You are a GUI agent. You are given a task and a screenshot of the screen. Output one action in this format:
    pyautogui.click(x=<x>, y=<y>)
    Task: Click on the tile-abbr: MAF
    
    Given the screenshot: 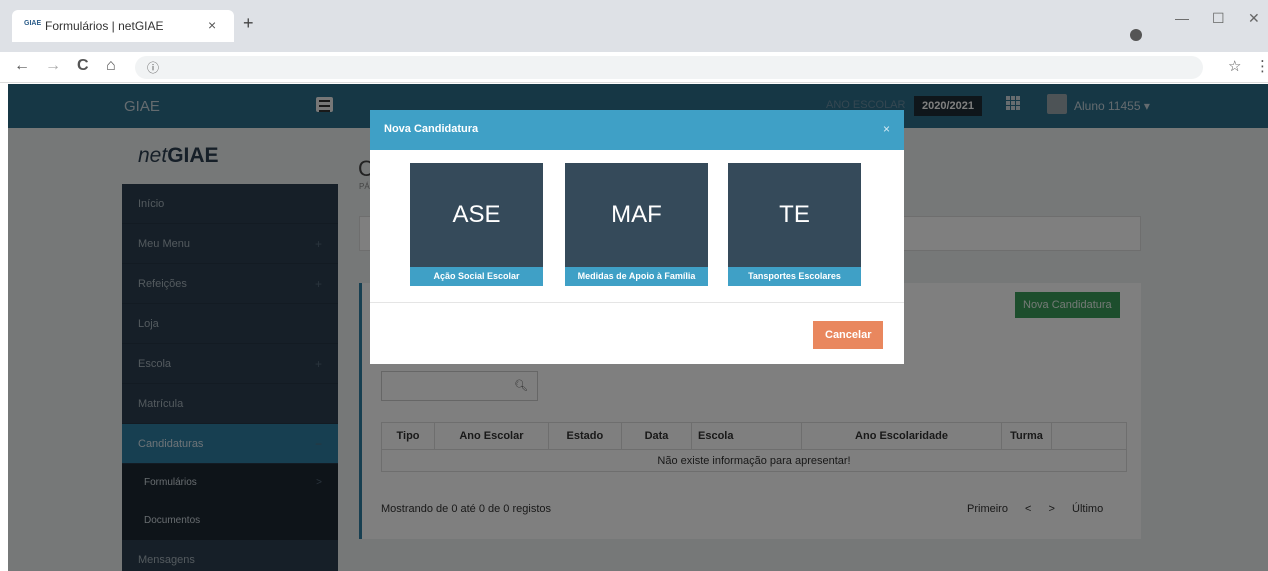 What is the action you would take?
    pyautogui.click(x=636, y=214)
    